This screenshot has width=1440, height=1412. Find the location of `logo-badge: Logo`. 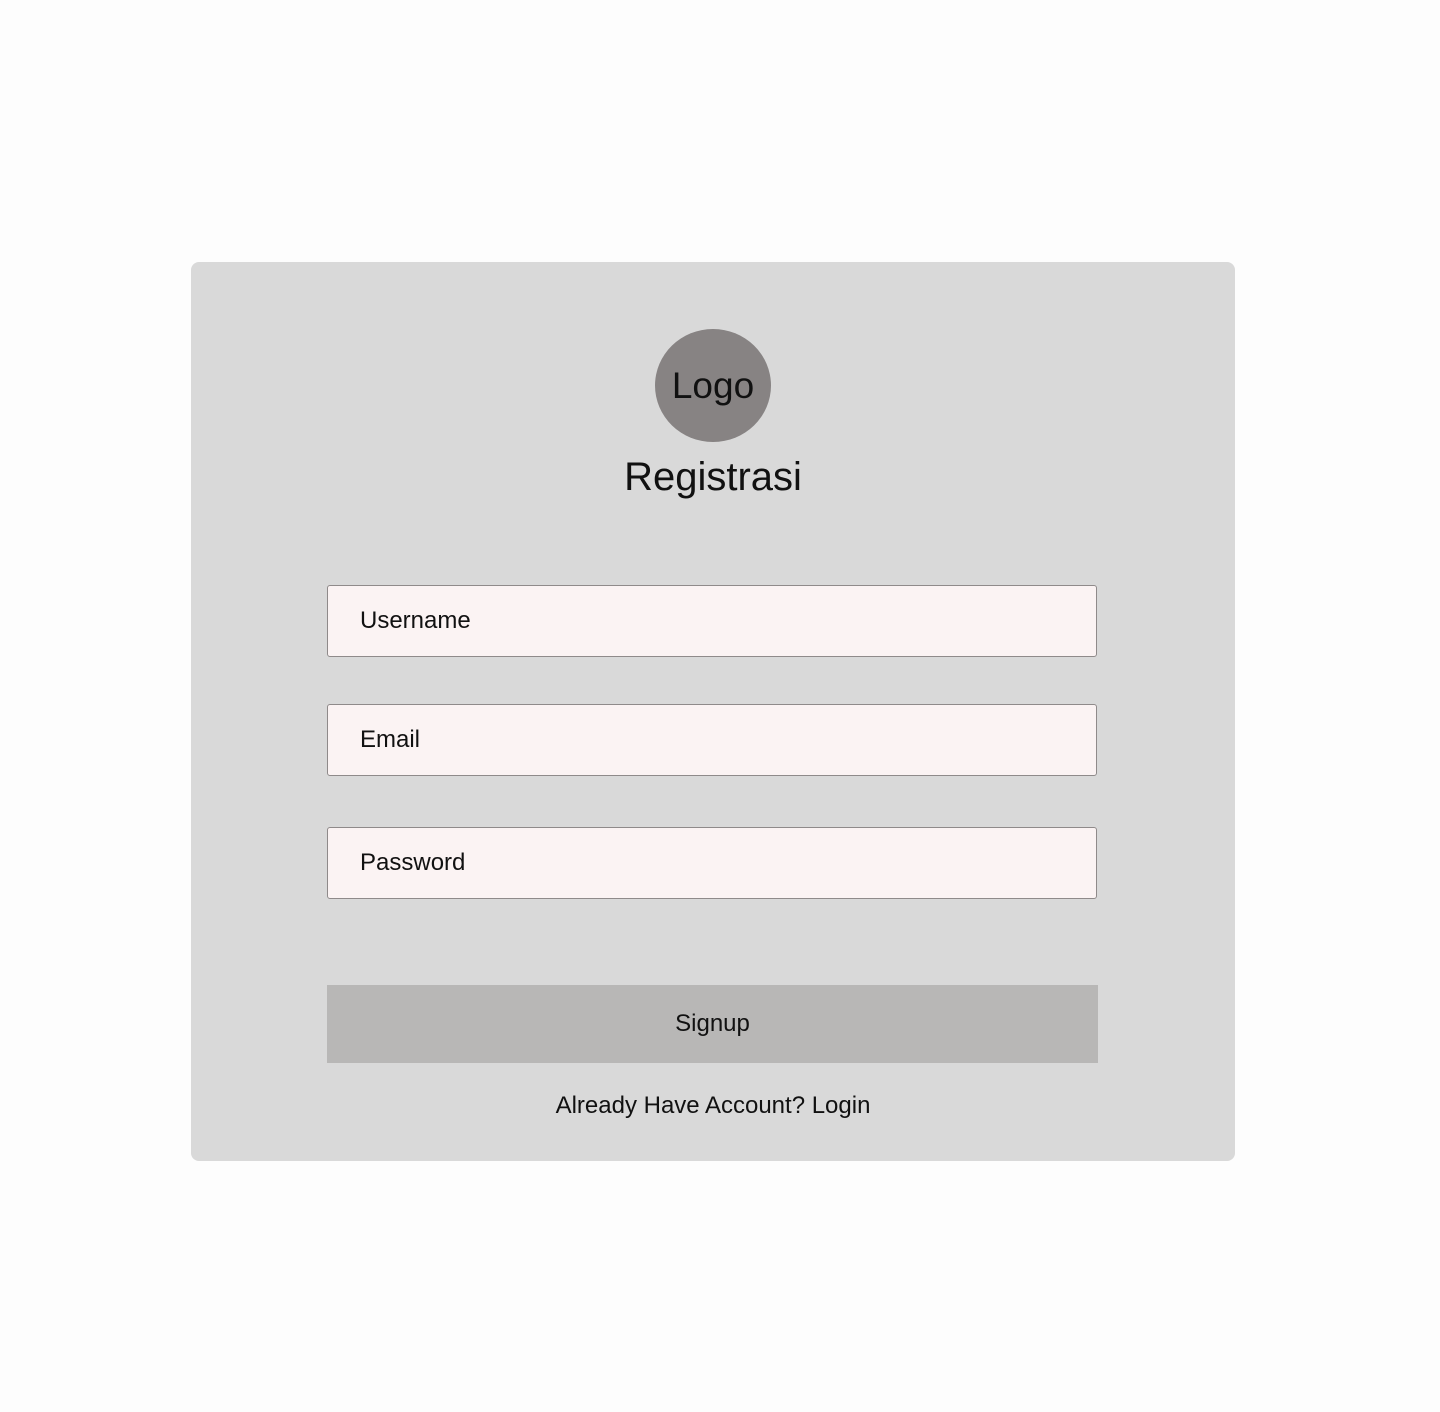

logo-badge: Logo is located at coordinates (713, 385).